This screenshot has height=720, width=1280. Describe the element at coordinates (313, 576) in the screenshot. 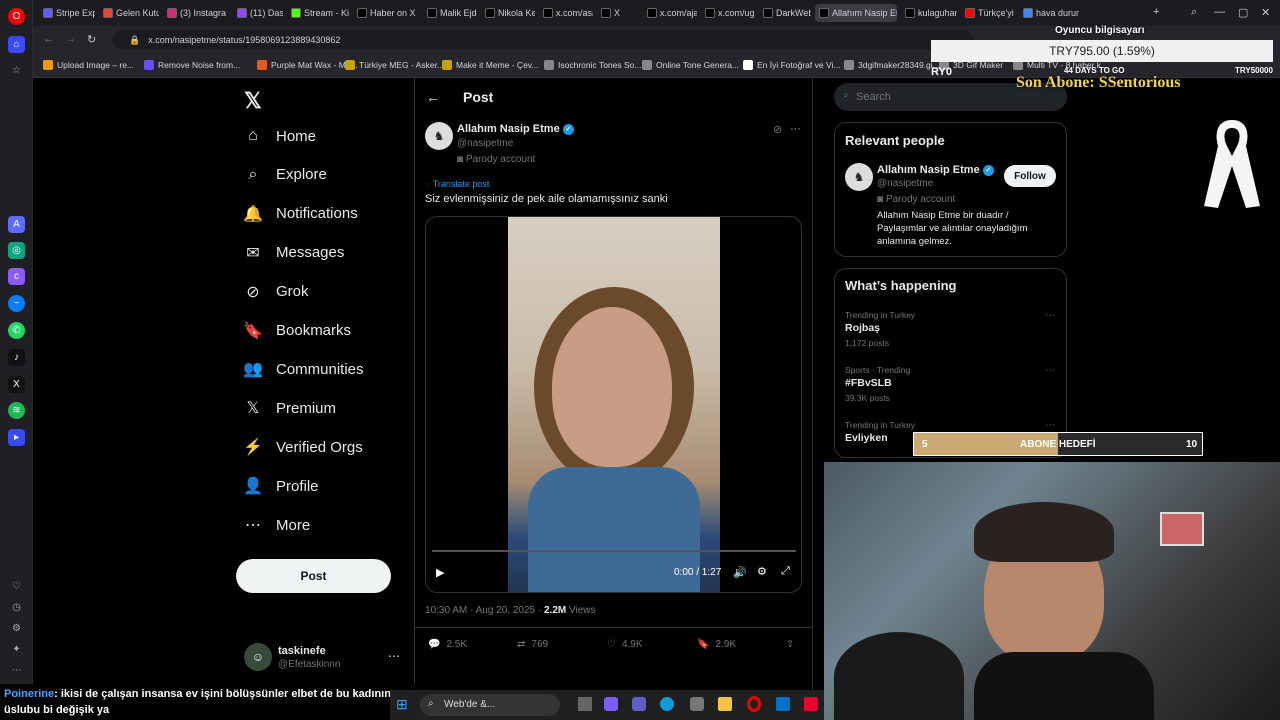

I see `post-button: Post` at that location.